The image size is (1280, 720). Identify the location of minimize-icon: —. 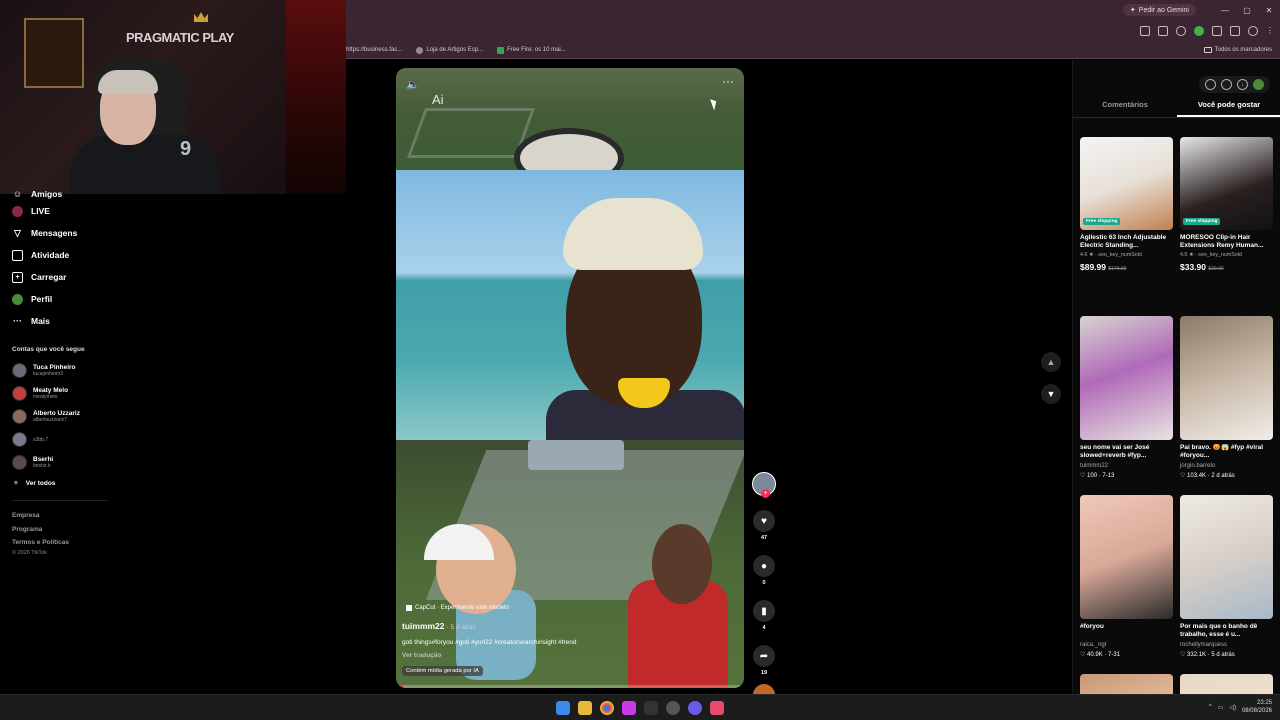
(1225, 10).